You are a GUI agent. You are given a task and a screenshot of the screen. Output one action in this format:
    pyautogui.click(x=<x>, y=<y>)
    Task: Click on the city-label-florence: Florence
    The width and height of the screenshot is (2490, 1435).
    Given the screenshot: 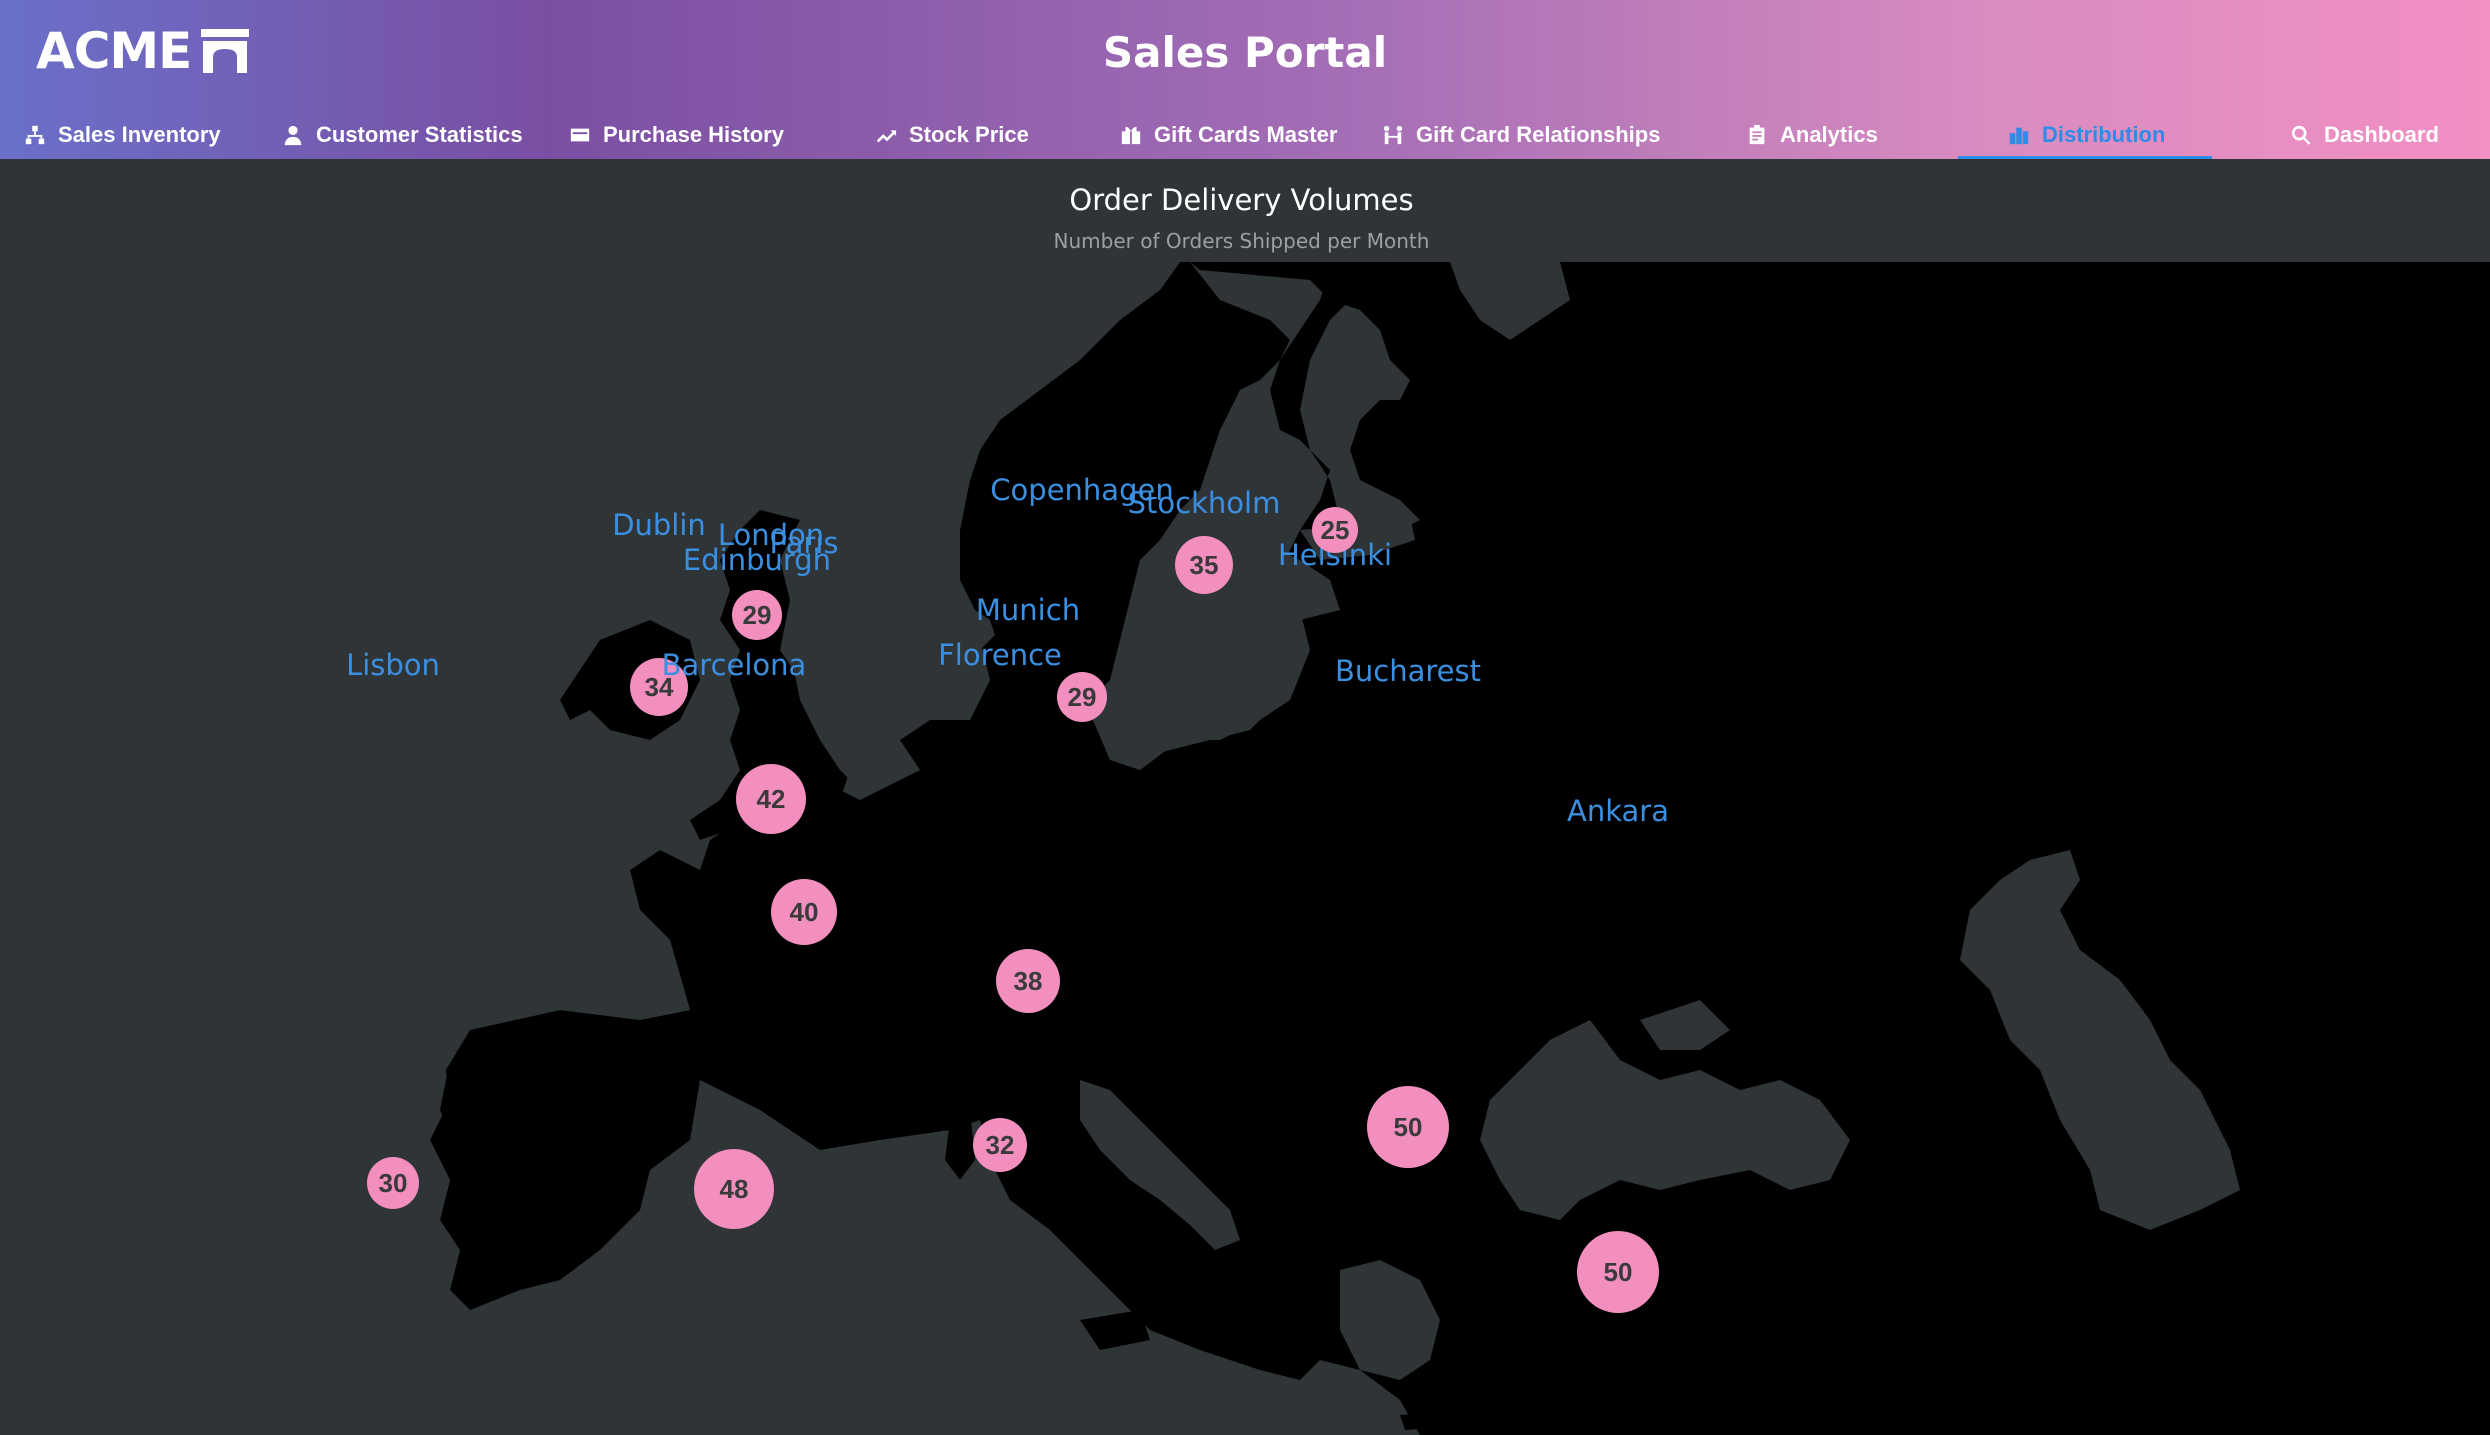 What is the action you would take?
    pyautogui.click(x=1000, y=655)
    